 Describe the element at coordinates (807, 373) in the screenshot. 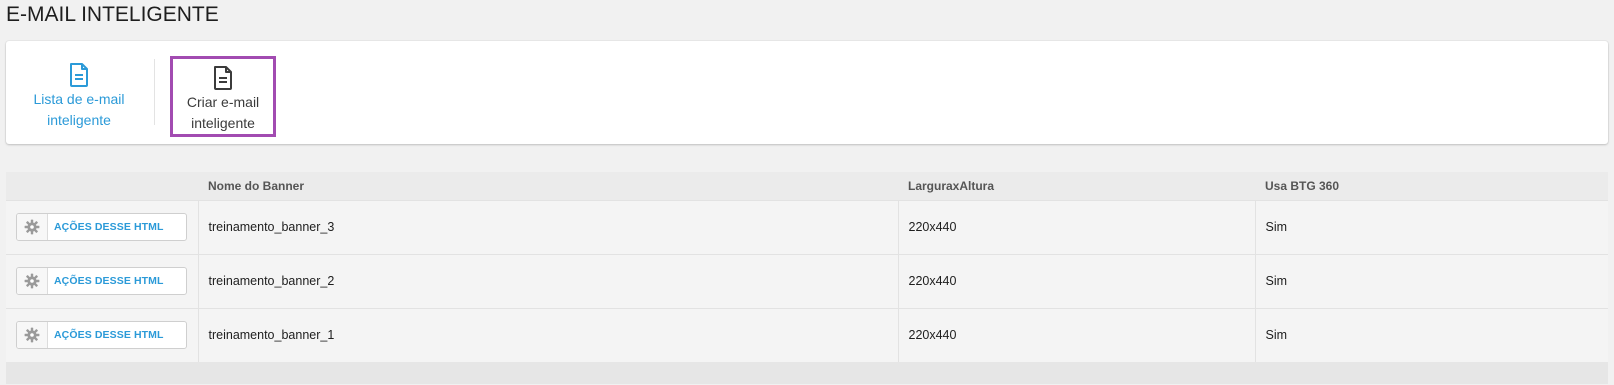

I see `table-footer` at that location.